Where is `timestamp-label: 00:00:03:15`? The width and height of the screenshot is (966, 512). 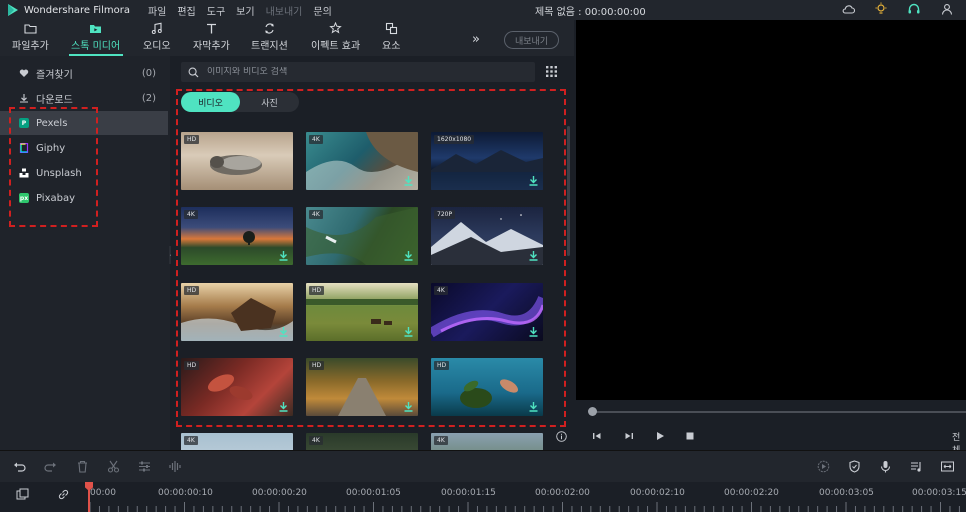 timestamp-label: 00:00:03:15 is located at coordinates (939, 493).